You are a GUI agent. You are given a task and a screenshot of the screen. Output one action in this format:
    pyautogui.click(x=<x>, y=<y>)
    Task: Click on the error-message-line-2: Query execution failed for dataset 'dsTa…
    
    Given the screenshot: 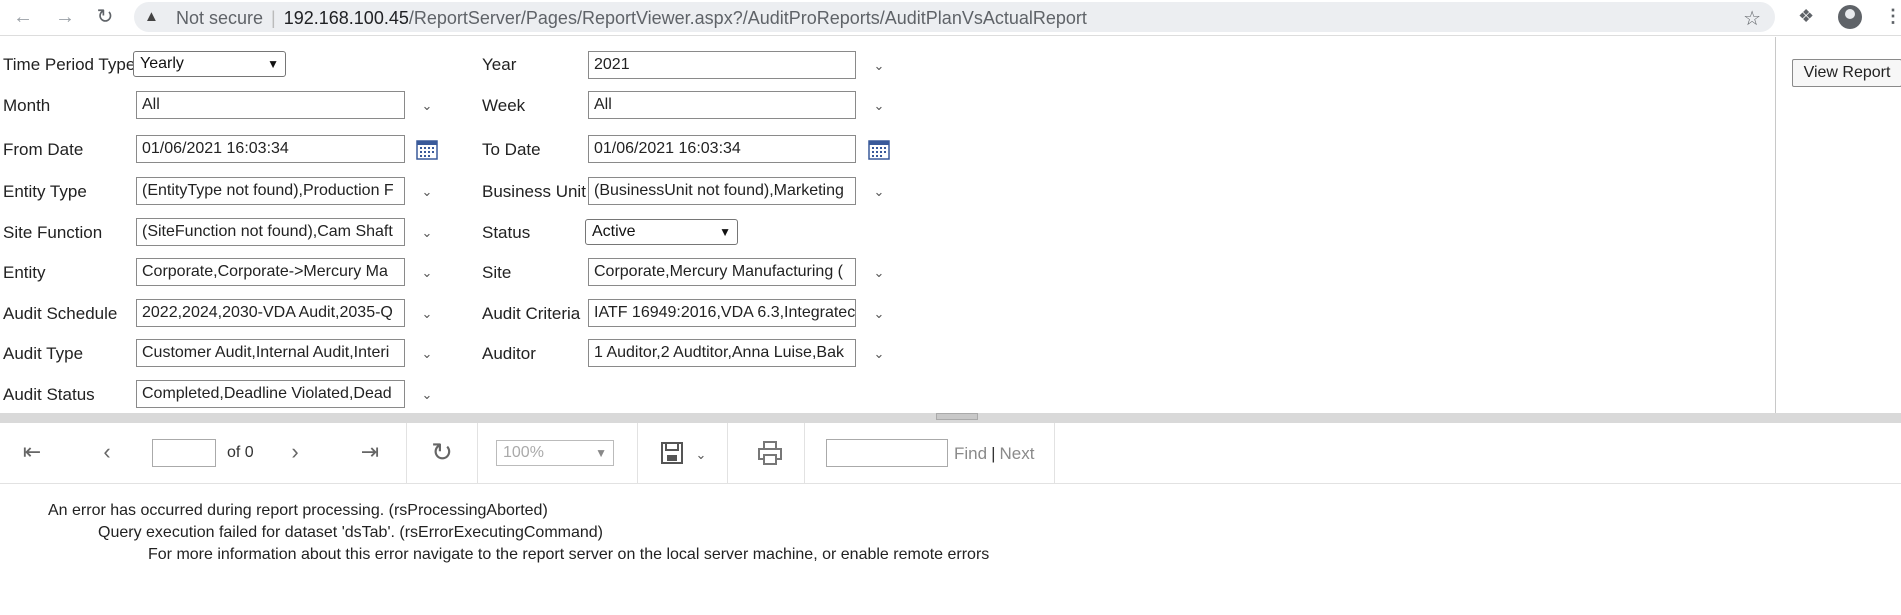 What is the action you would take?
    pyautogui.click(x=350, y=532)
    